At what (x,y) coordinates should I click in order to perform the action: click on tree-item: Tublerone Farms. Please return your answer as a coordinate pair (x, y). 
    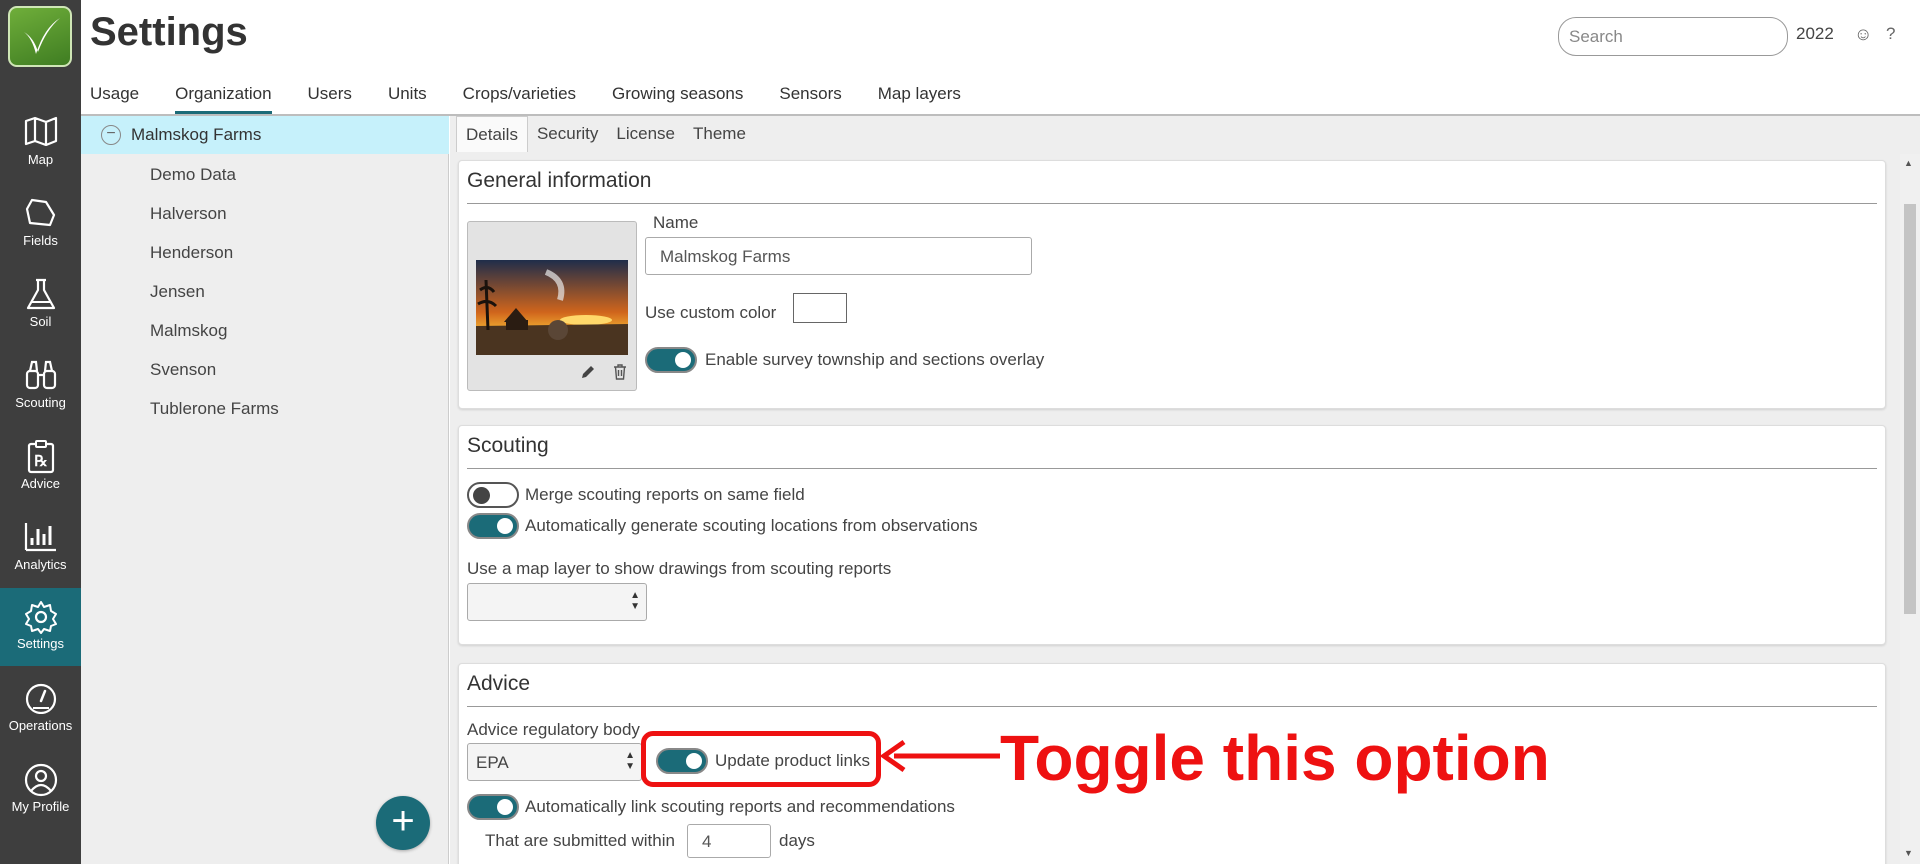
    Looking at the image, I should click on (214, 409).